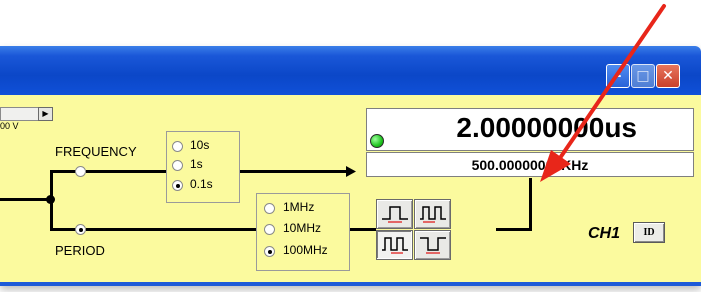 The height and width of the screenshot is (292, 701). I want to click on clock-radio-1mhz, so click(269, 208).